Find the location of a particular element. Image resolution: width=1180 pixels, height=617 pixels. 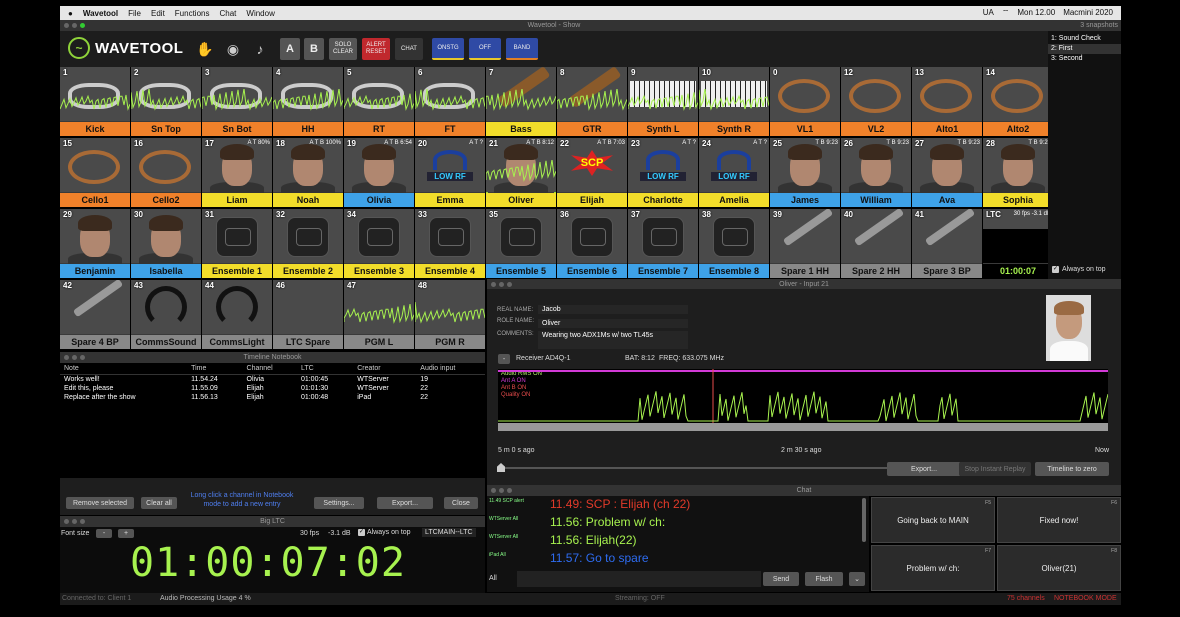

chat-scrollbar is located at coordinates (864, 520).